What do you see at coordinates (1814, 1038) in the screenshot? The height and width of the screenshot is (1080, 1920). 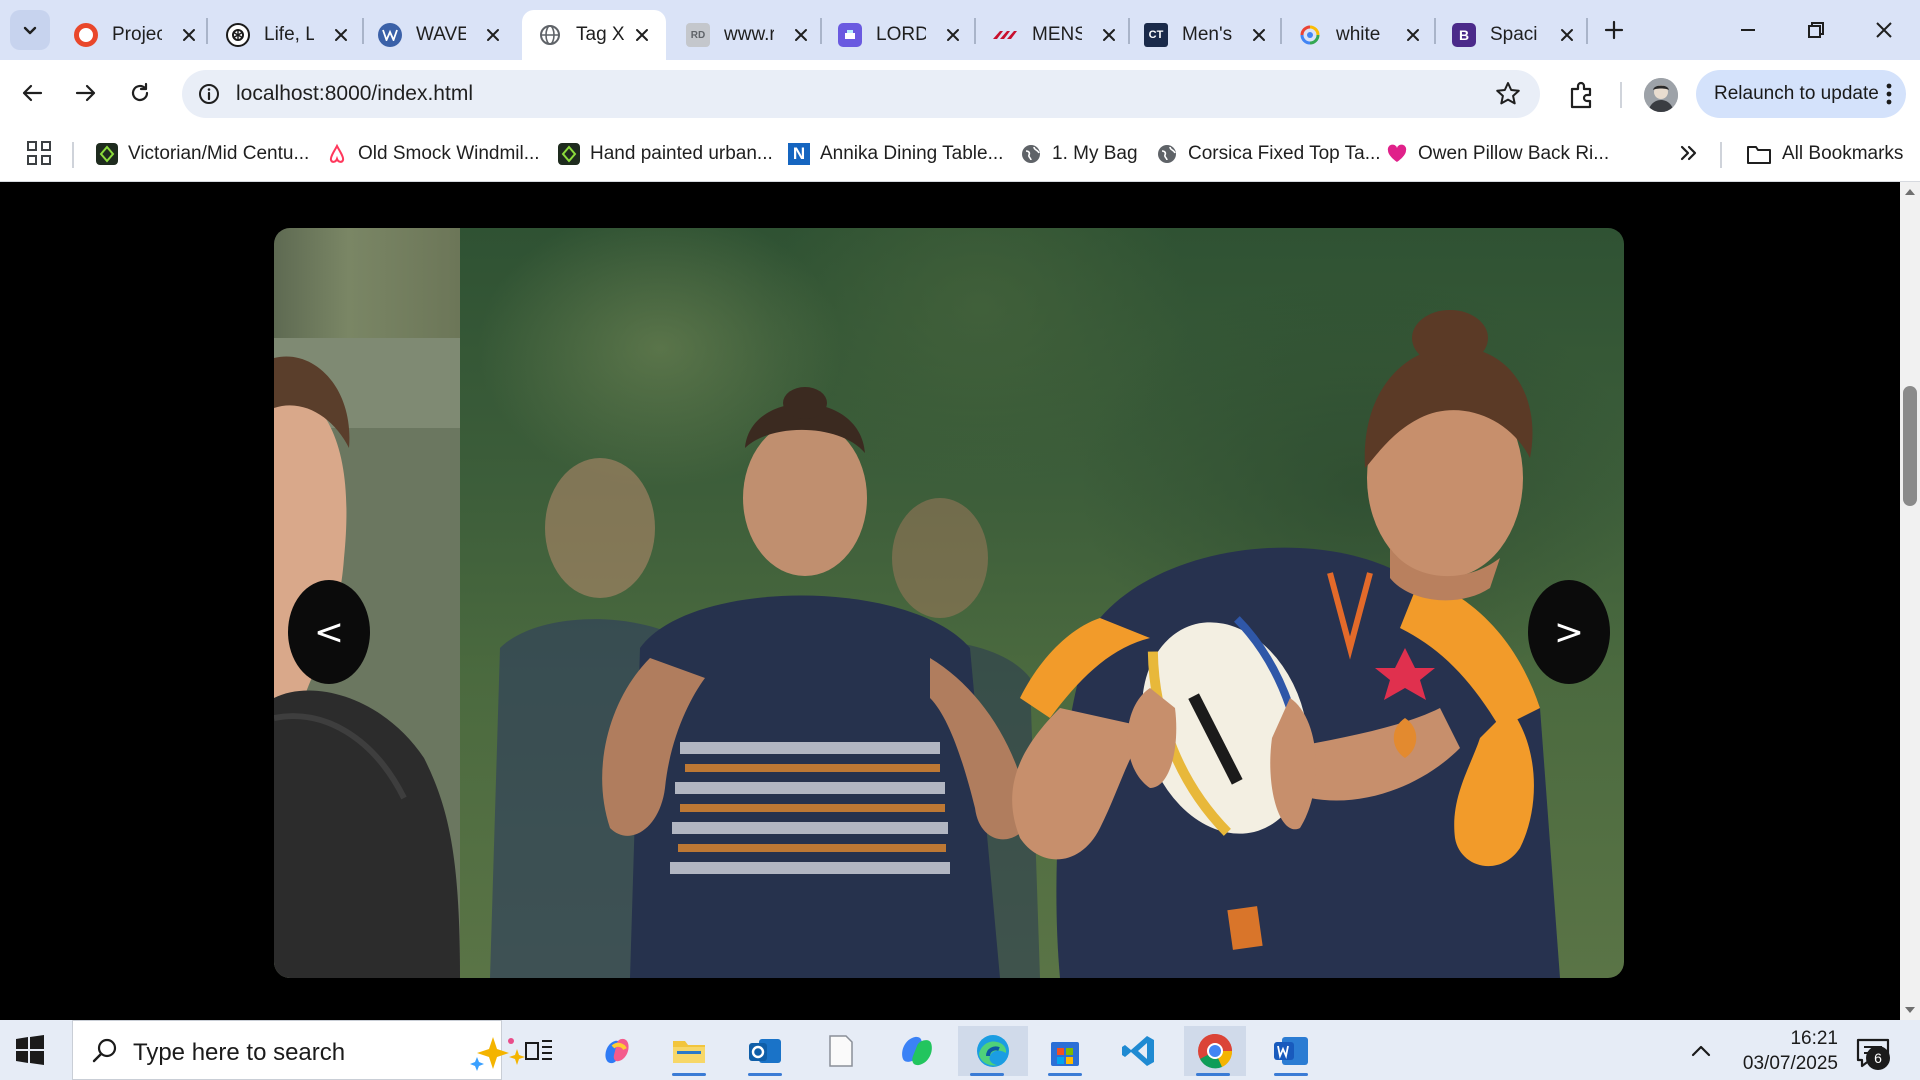 I see `clock-time: 16:21` at bounding box center [1814, 1038].